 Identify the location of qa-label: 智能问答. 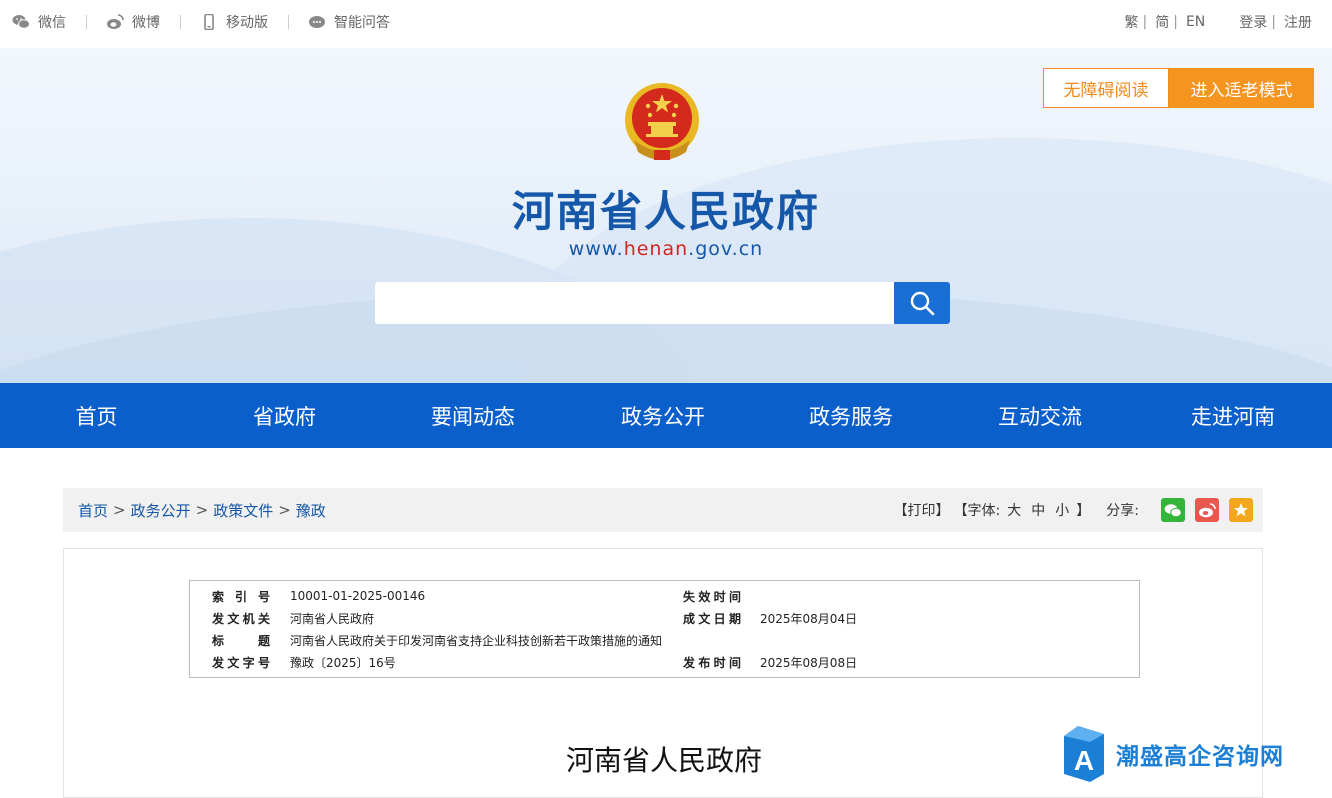
(362, 23).